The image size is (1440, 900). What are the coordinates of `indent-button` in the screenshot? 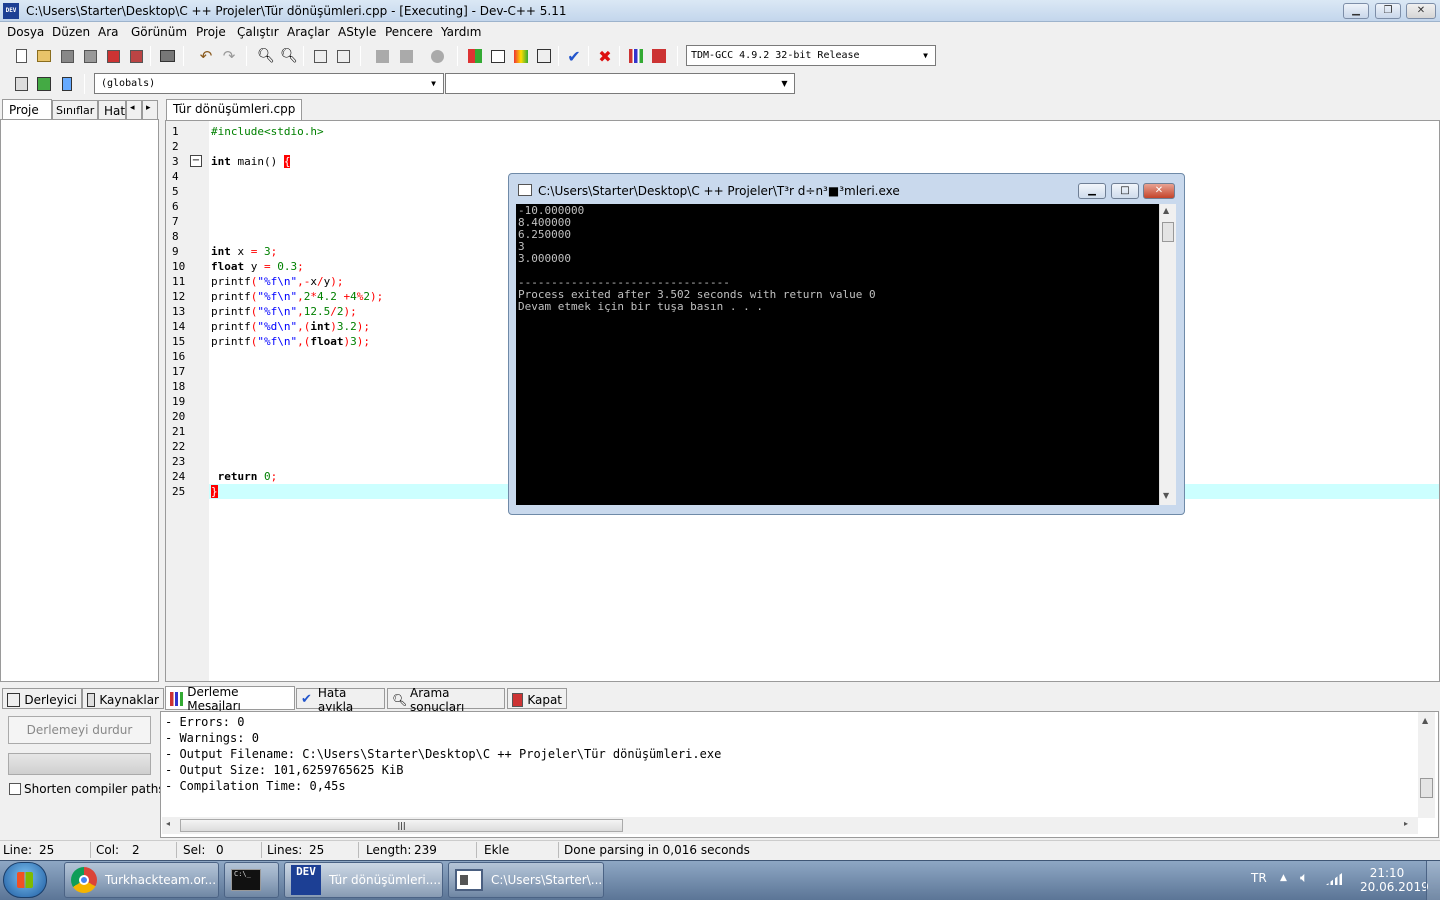 It's located at (320, 56).